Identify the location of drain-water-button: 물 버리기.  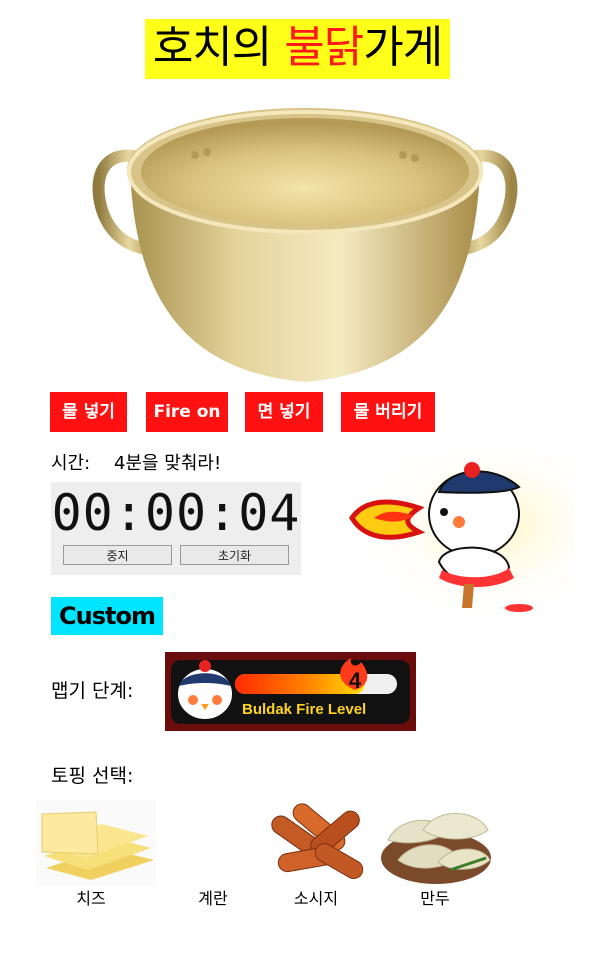
(388, 412).